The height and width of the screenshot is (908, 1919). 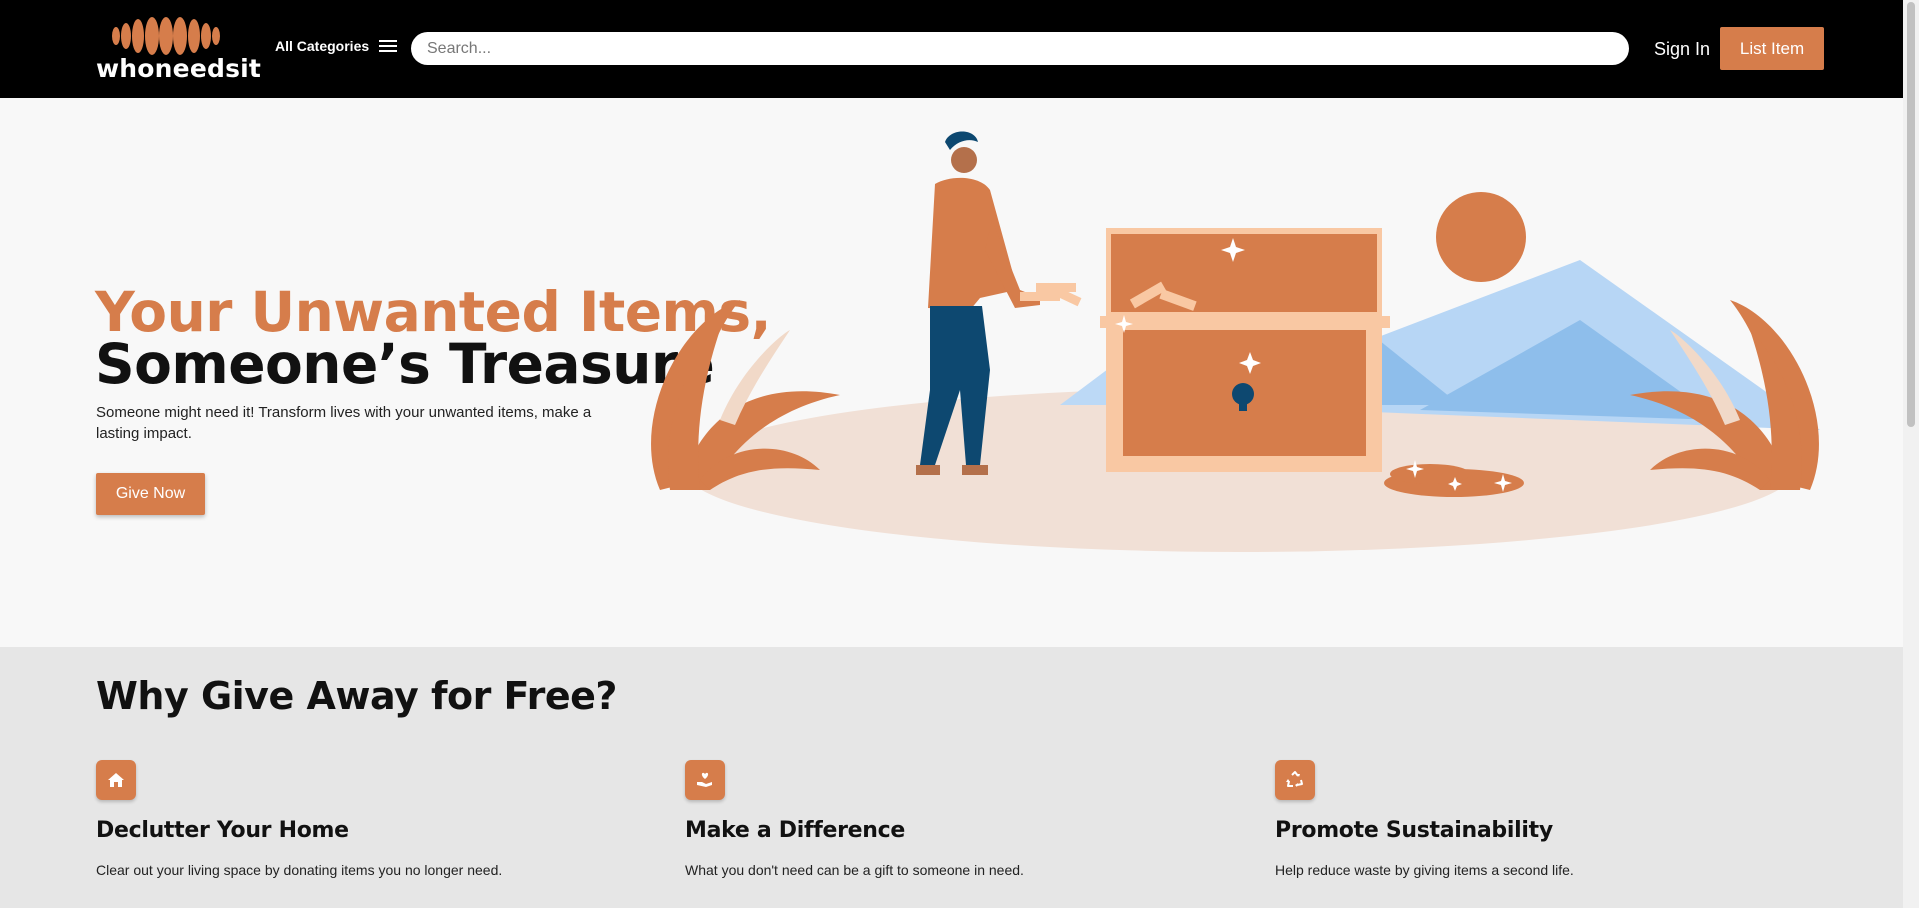 I want to click on scrollbar-thumb, so click(x=1911, y=214).